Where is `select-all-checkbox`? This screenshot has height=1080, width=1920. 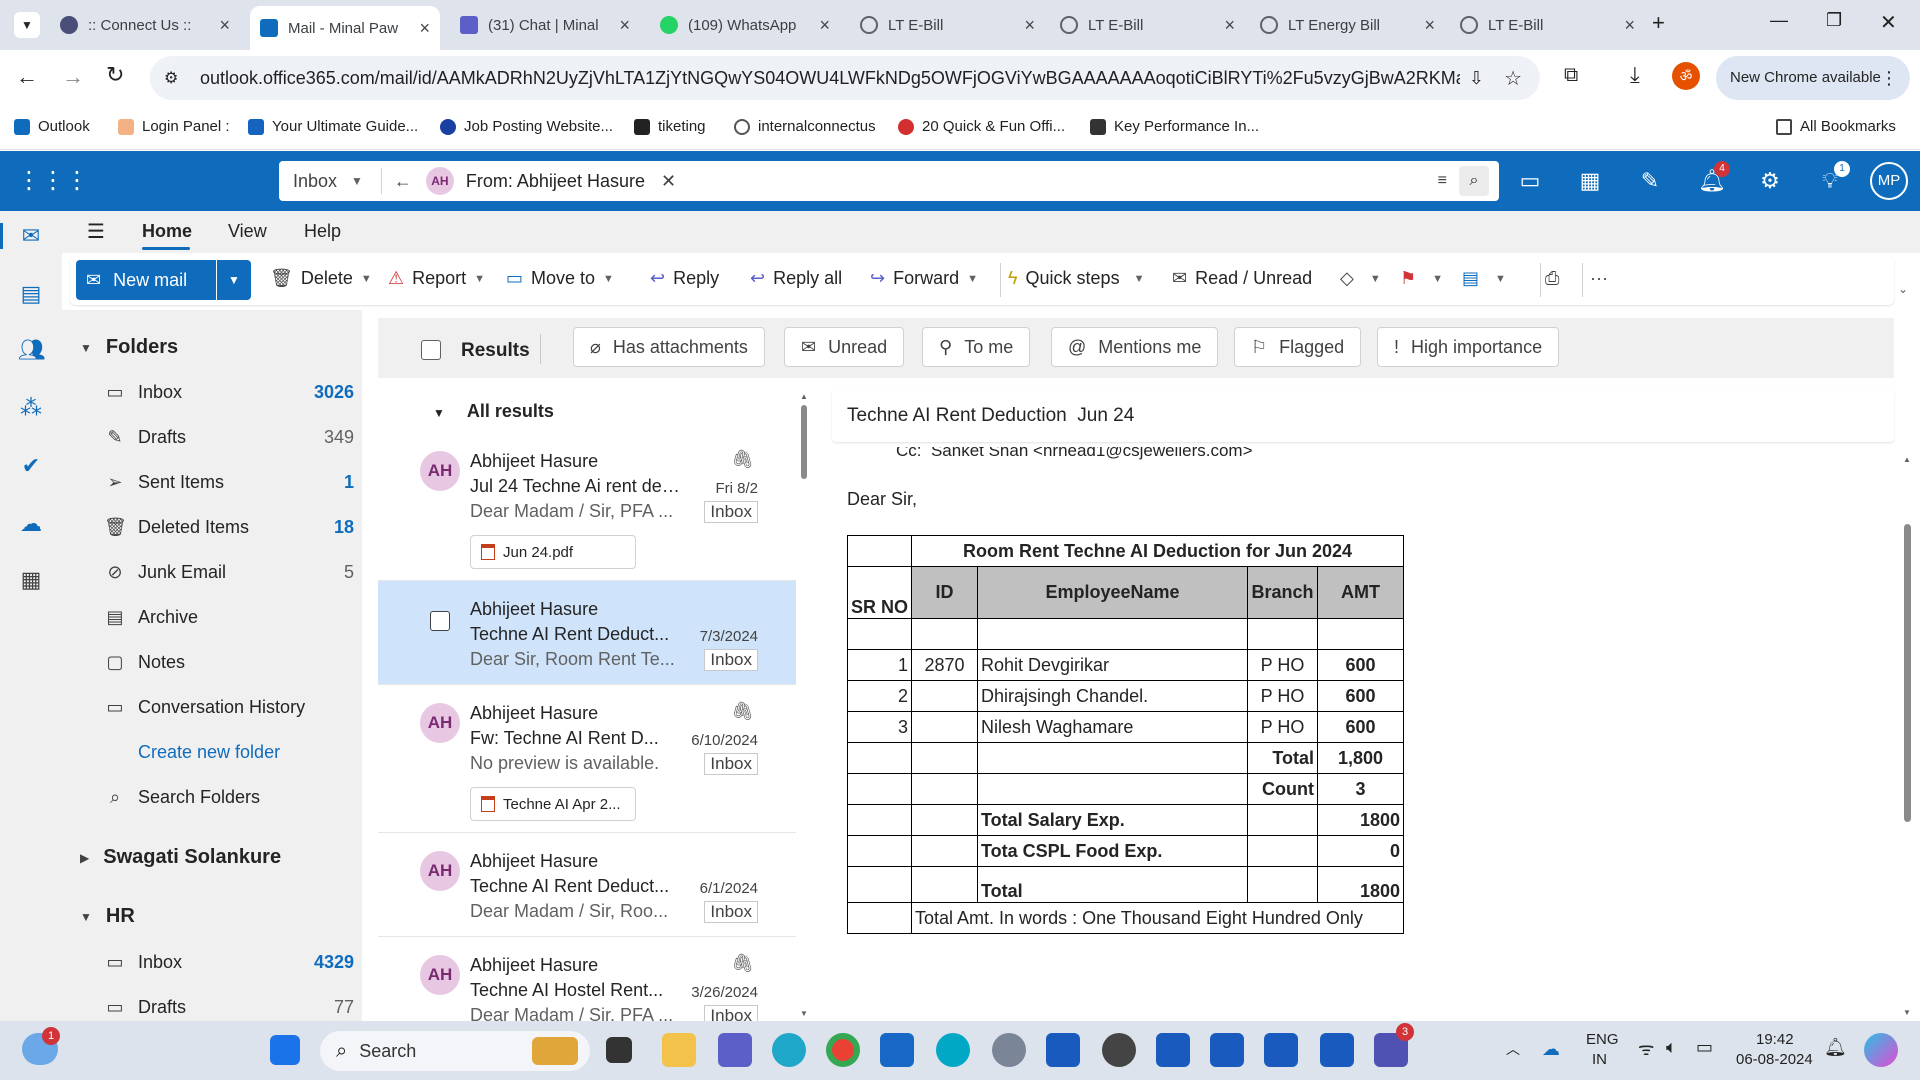 select-all-checkbox is located at coordinates (431, 350).